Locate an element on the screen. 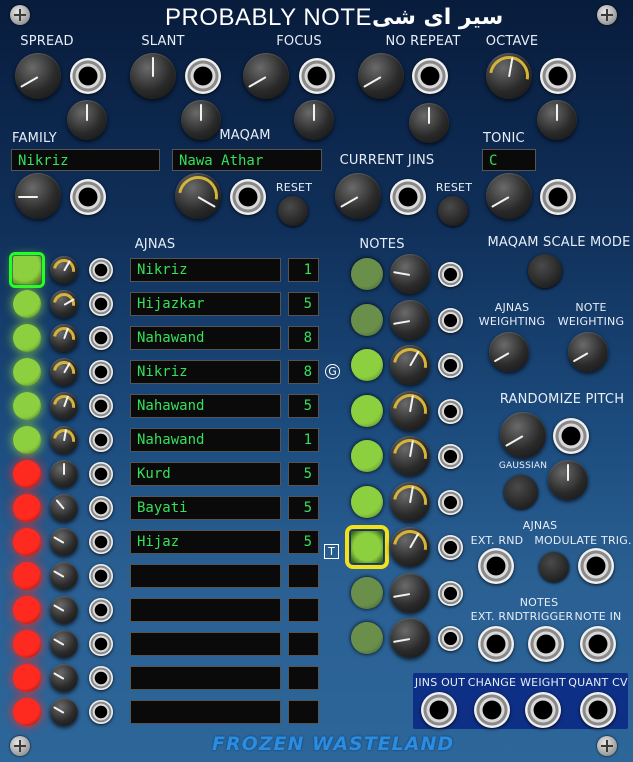 The width and height of the screenshot is (633, 762). no-repeat-cv-jack is located at coordinates (430, 76).